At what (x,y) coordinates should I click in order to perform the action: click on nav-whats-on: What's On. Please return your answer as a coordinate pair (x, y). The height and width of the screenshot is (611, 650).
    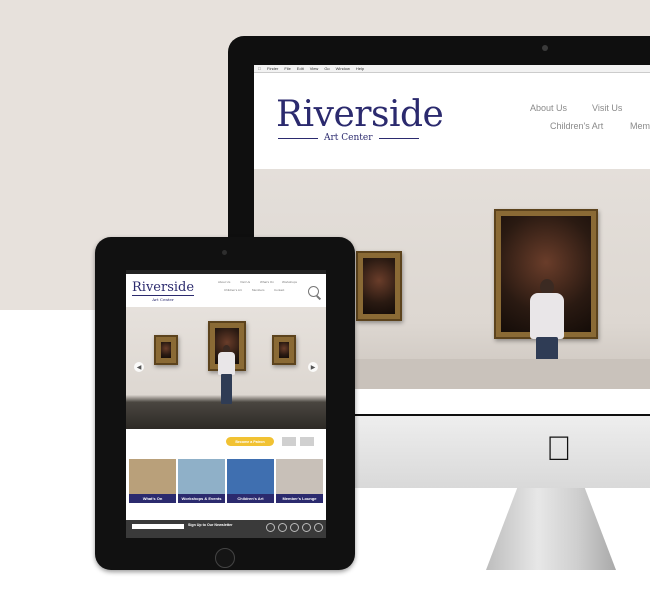
    Looking at the image, I should click on (267, 282).